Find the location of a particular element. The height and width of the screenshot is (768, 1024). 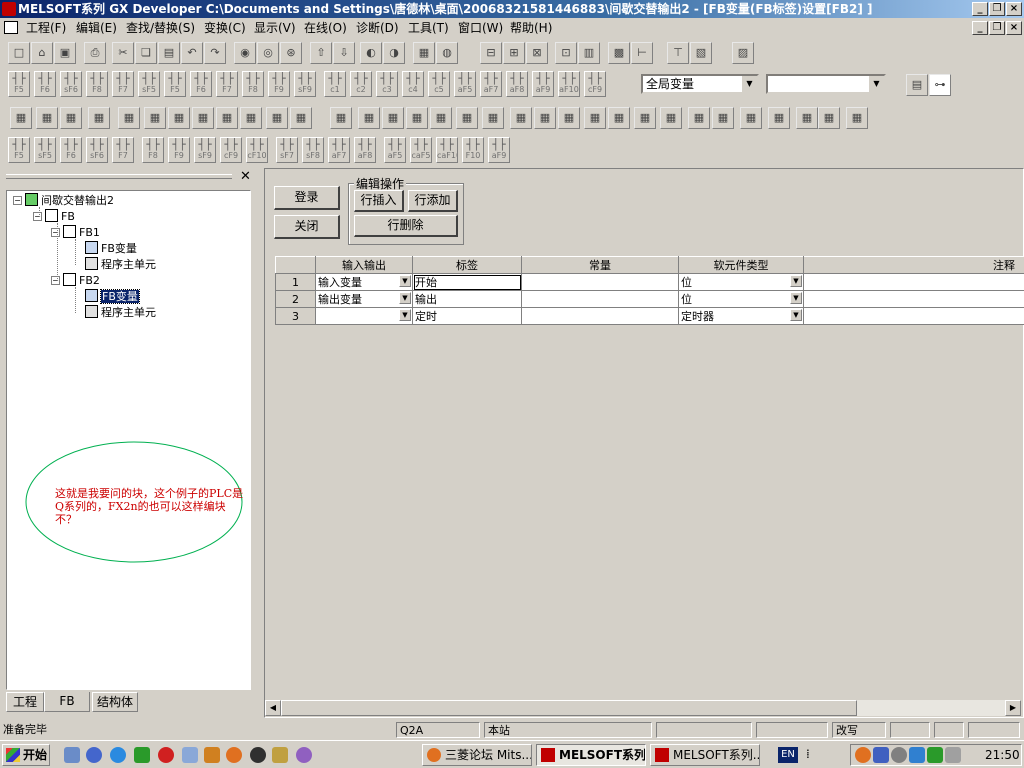

error-tool-icon: ⊠ is located at coordinates (537, 53).